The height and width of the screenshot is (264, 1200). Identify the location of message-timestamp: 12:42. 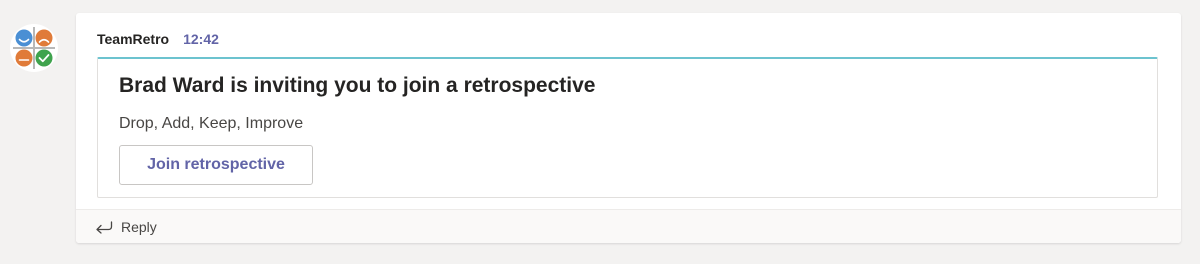
(201, 39).